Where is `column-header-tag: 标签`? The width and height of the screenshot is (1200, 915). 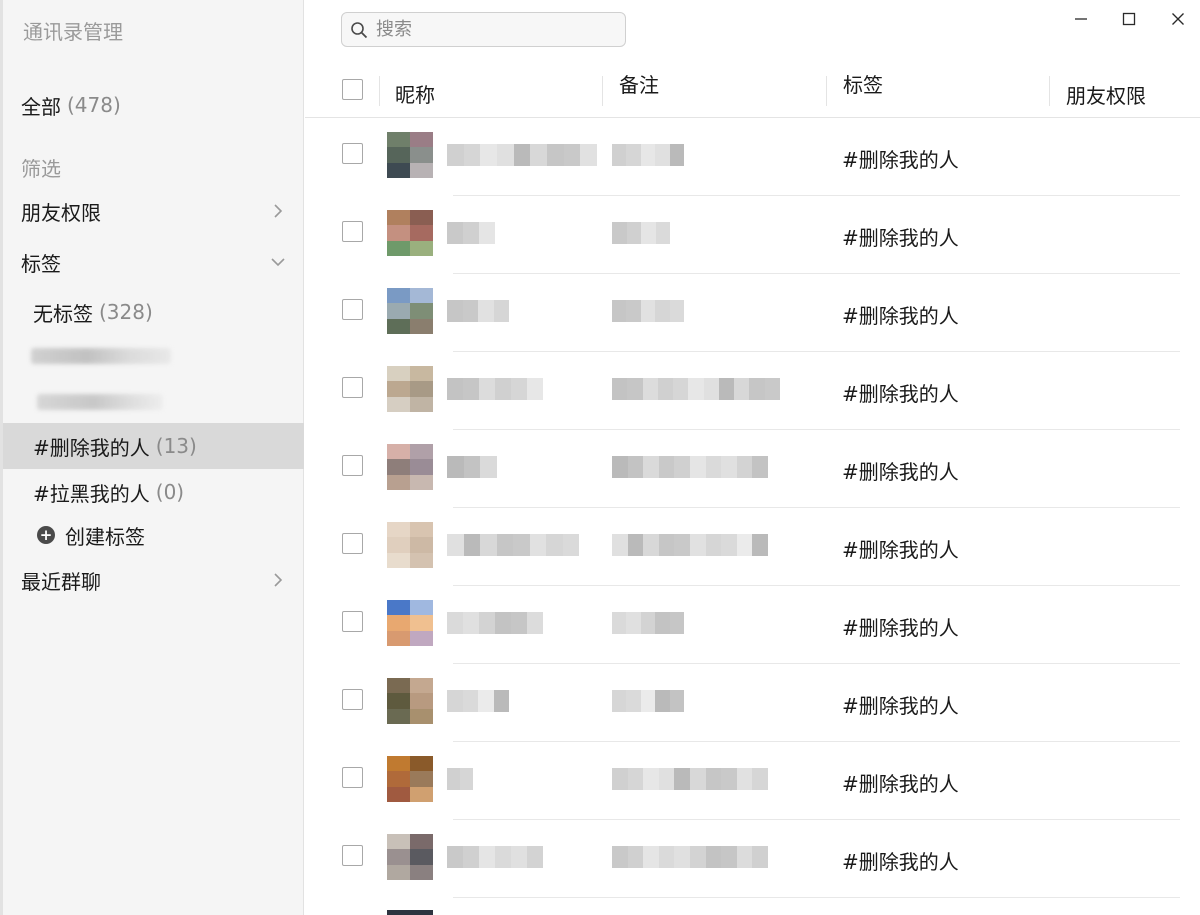
column-header-tag: 标签 is located at coordinates (863, 83).